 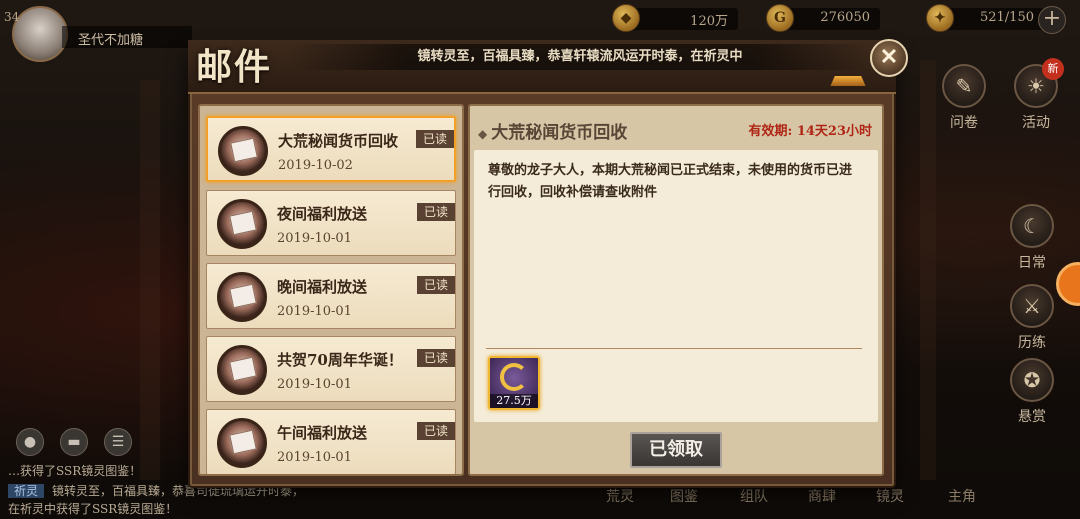 What do you see at coordinates (1006, 17) in the screenshot?
I see `resource-stamina-value: 521/150` at bounding box center [1006, 17].